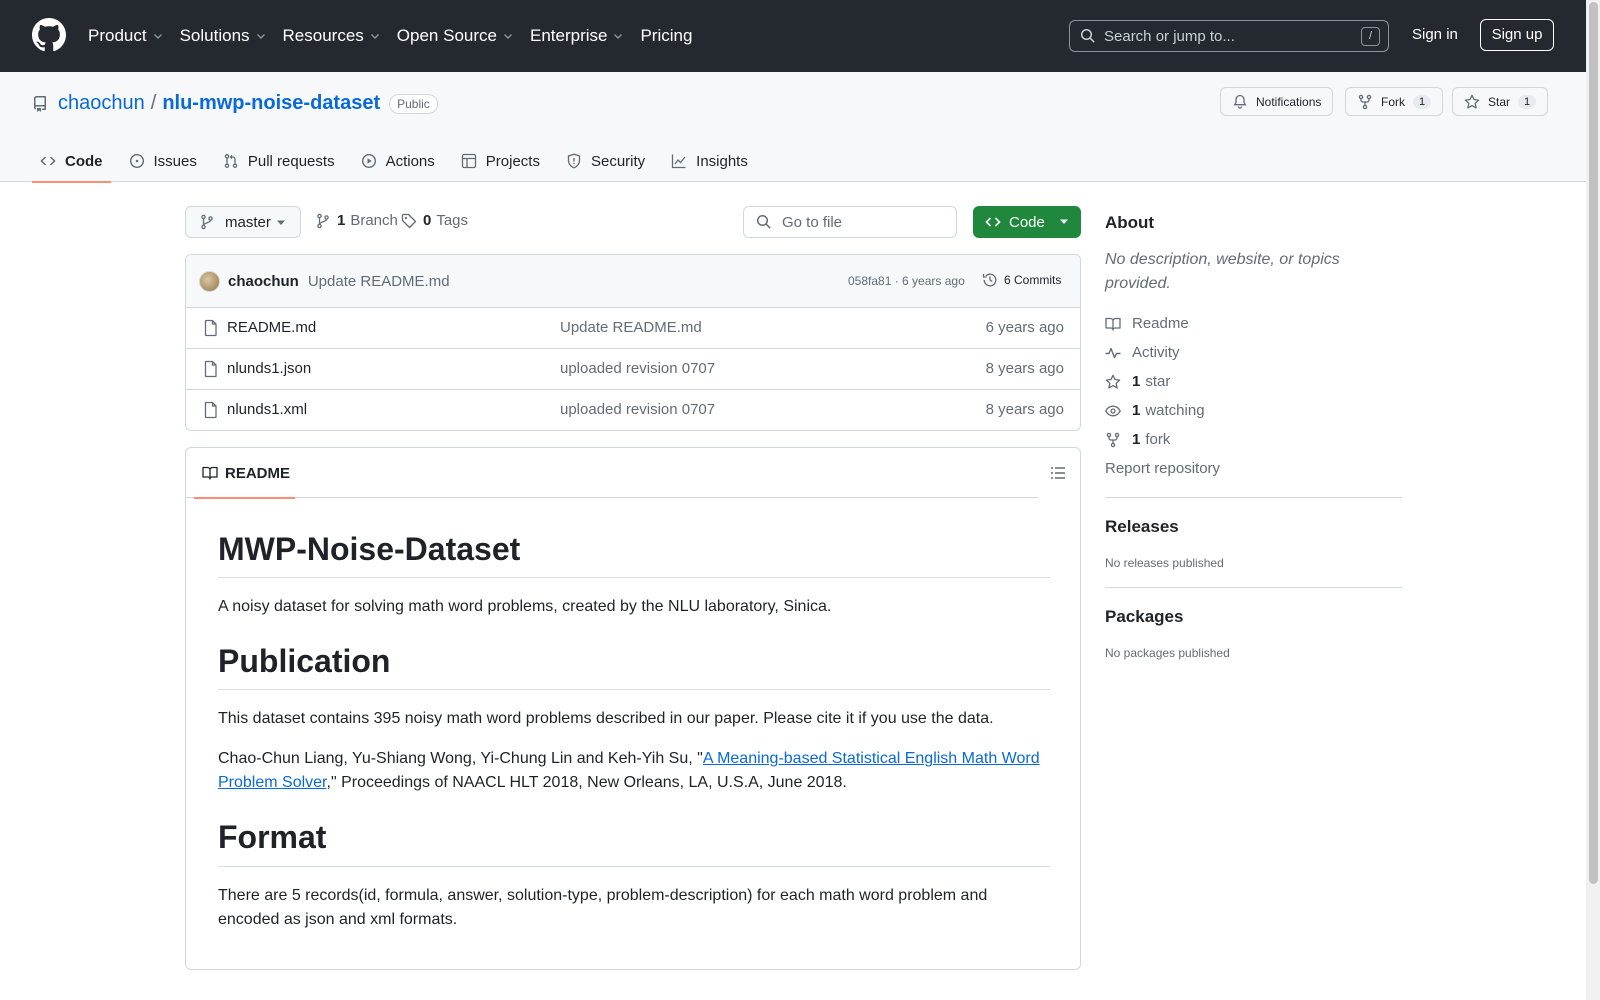 The width and height of the screenshot is (1600, 1000). Describe the element at coordinates (1593, 443) in the screenshot. I see `scrollbar-thumb` at that location.